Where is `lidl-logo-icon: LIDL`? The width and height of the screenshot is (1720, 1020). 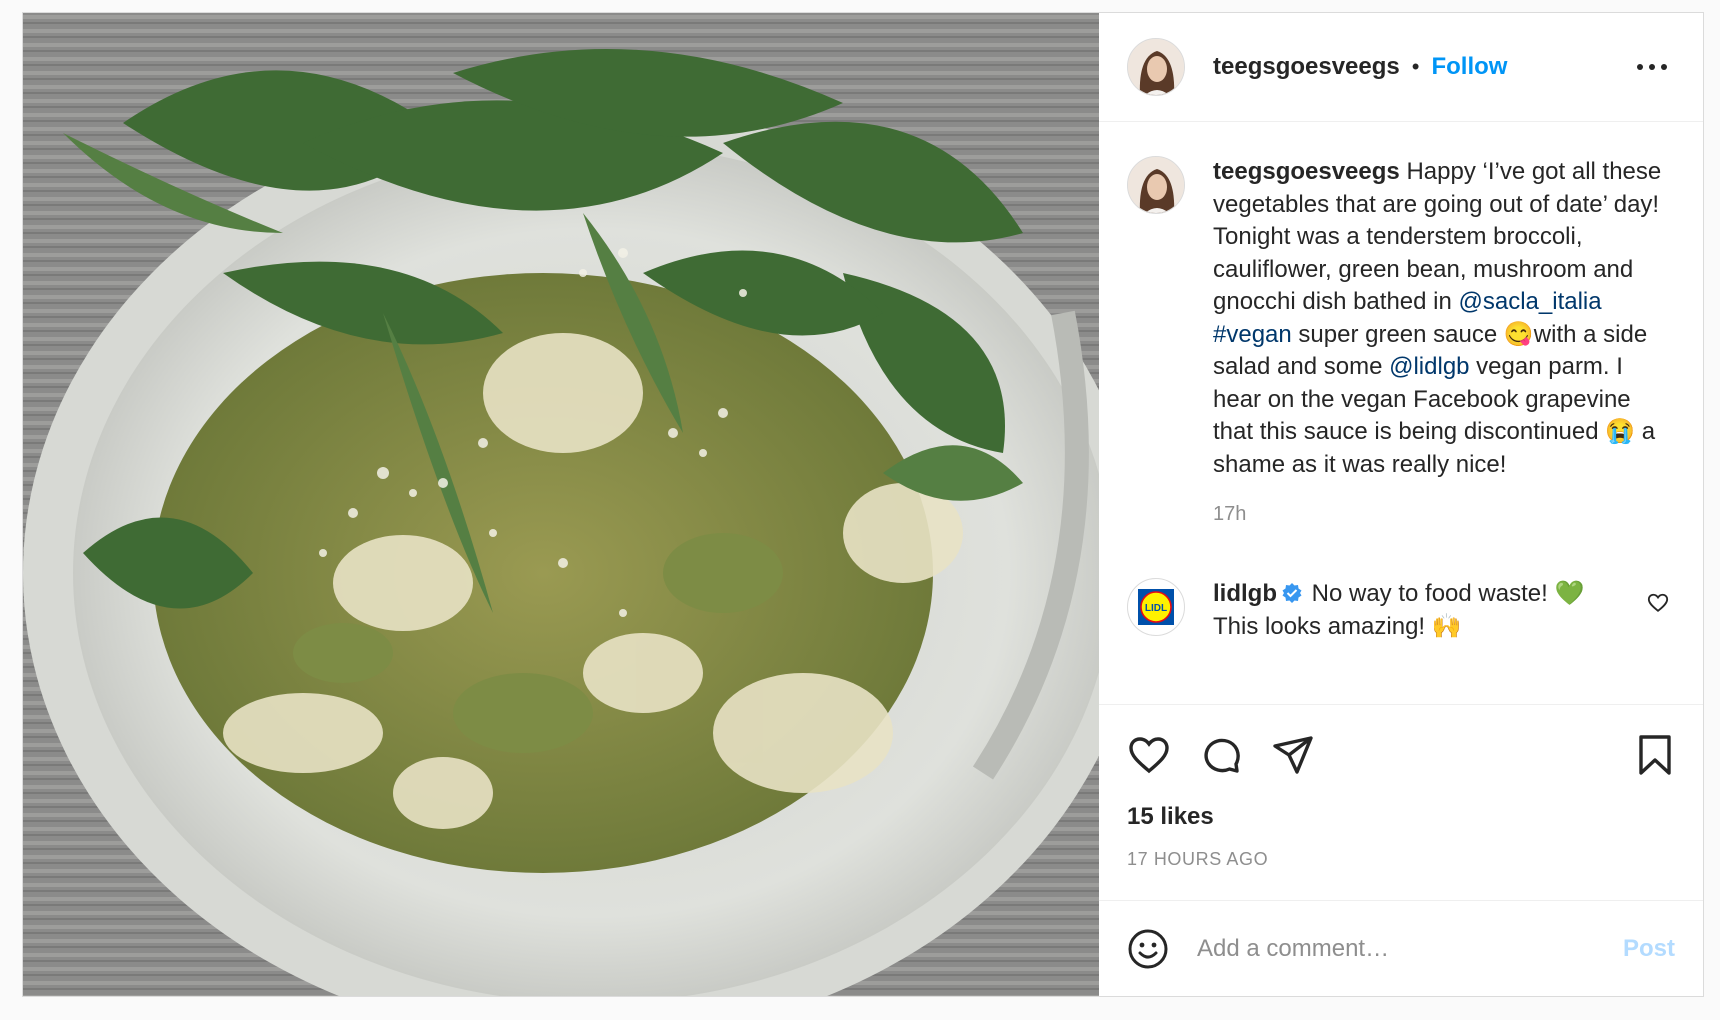
lidl-logo-icon: LIDL is located at coordinates (1156, 607).